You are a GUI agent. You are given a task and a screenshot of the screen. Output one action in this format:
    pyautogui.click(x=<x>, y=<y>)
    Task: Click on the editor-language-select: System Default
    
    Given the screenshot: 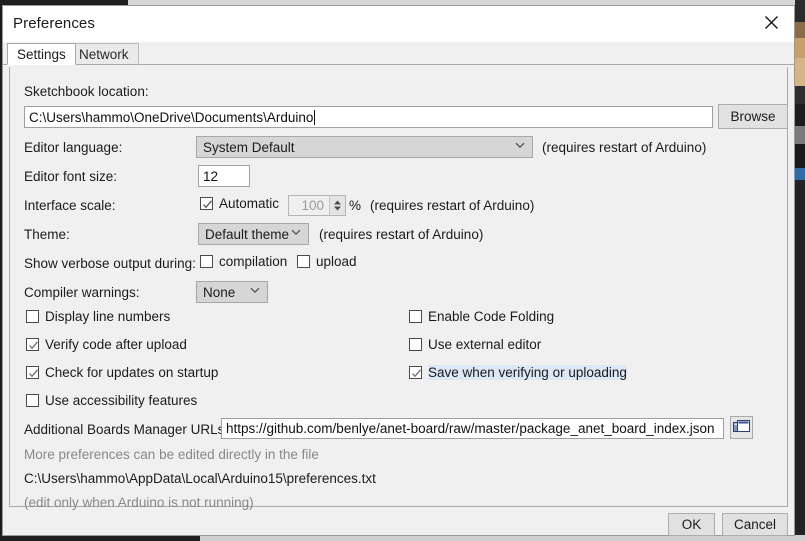 What is the action you would take?
    pyautogui.click(x=364, y=147)
    